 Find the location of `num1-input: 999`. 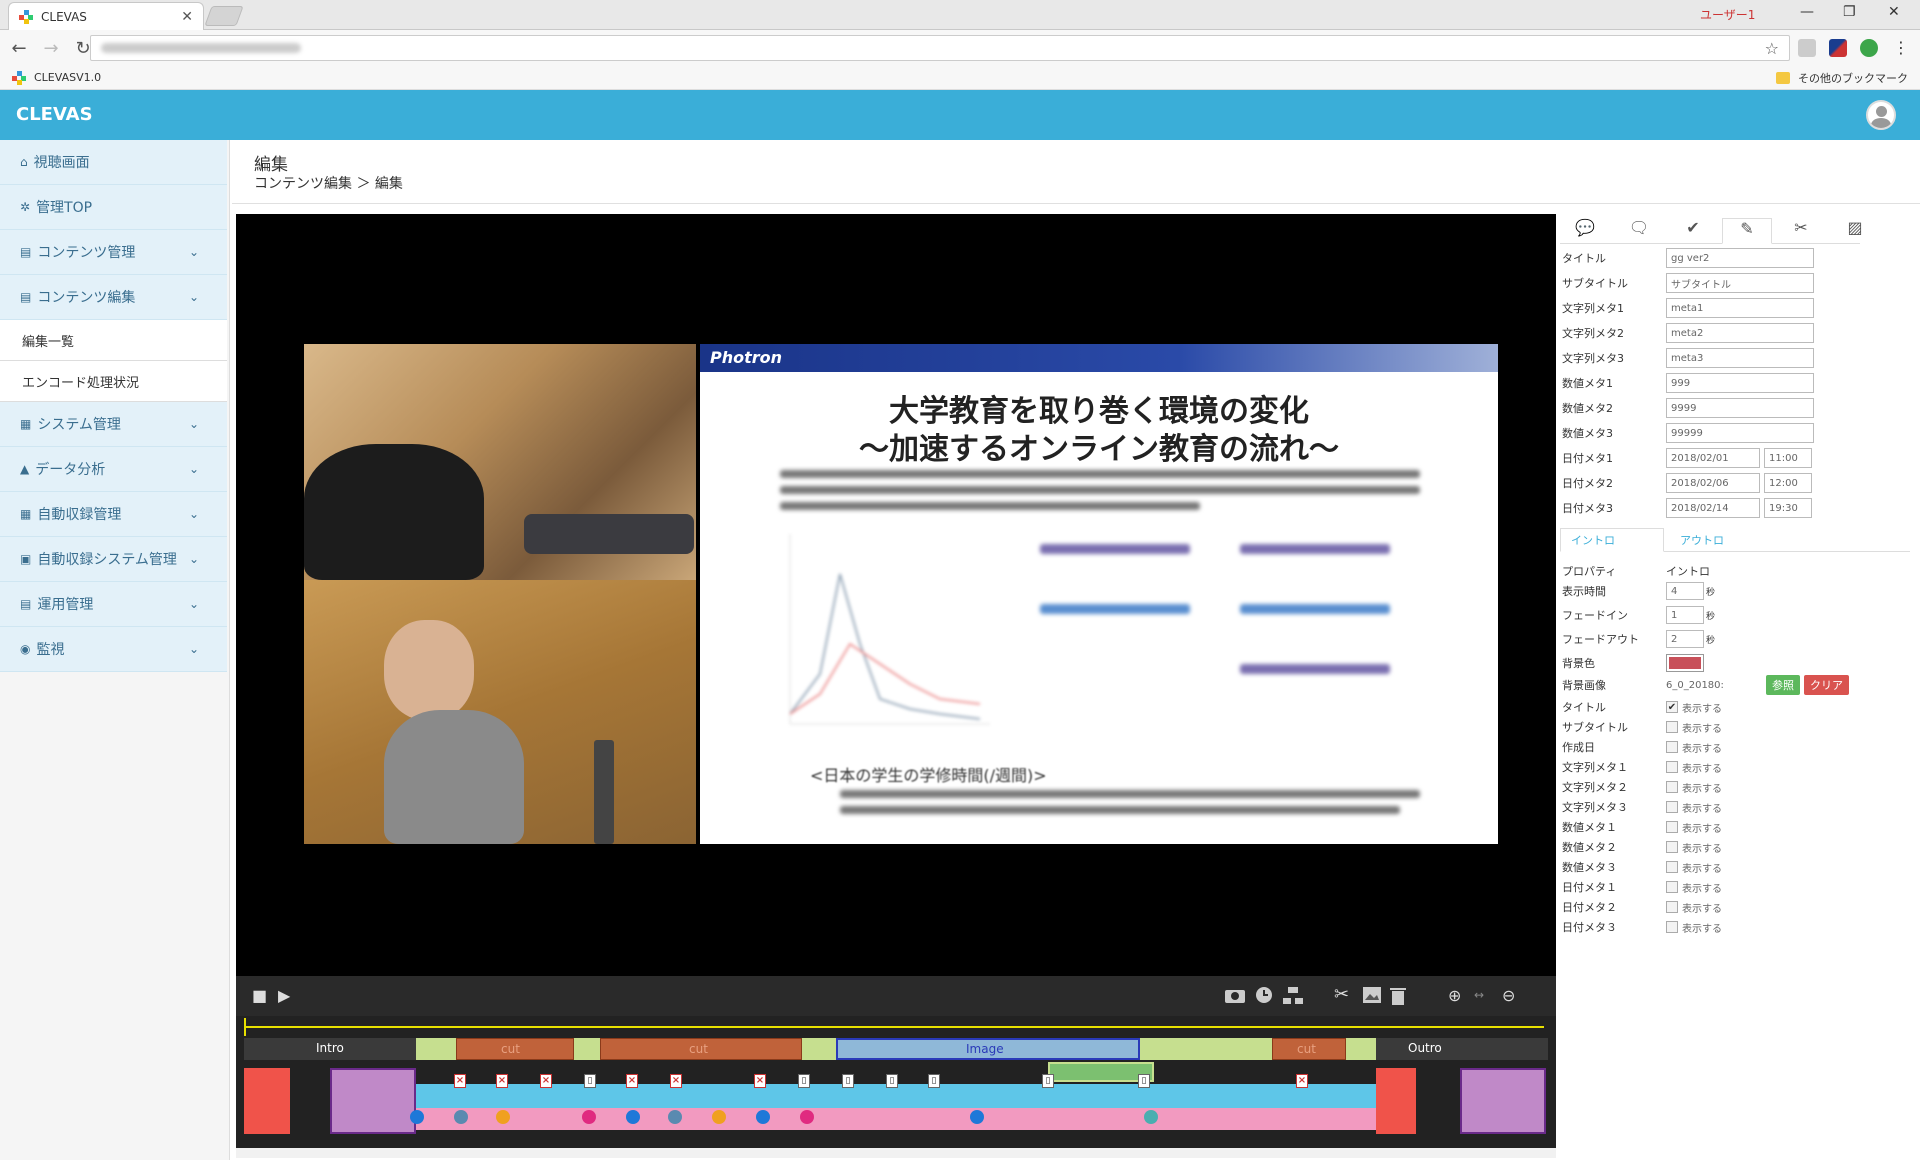

num1-input: 999 is located at coordinates (1740, 383).